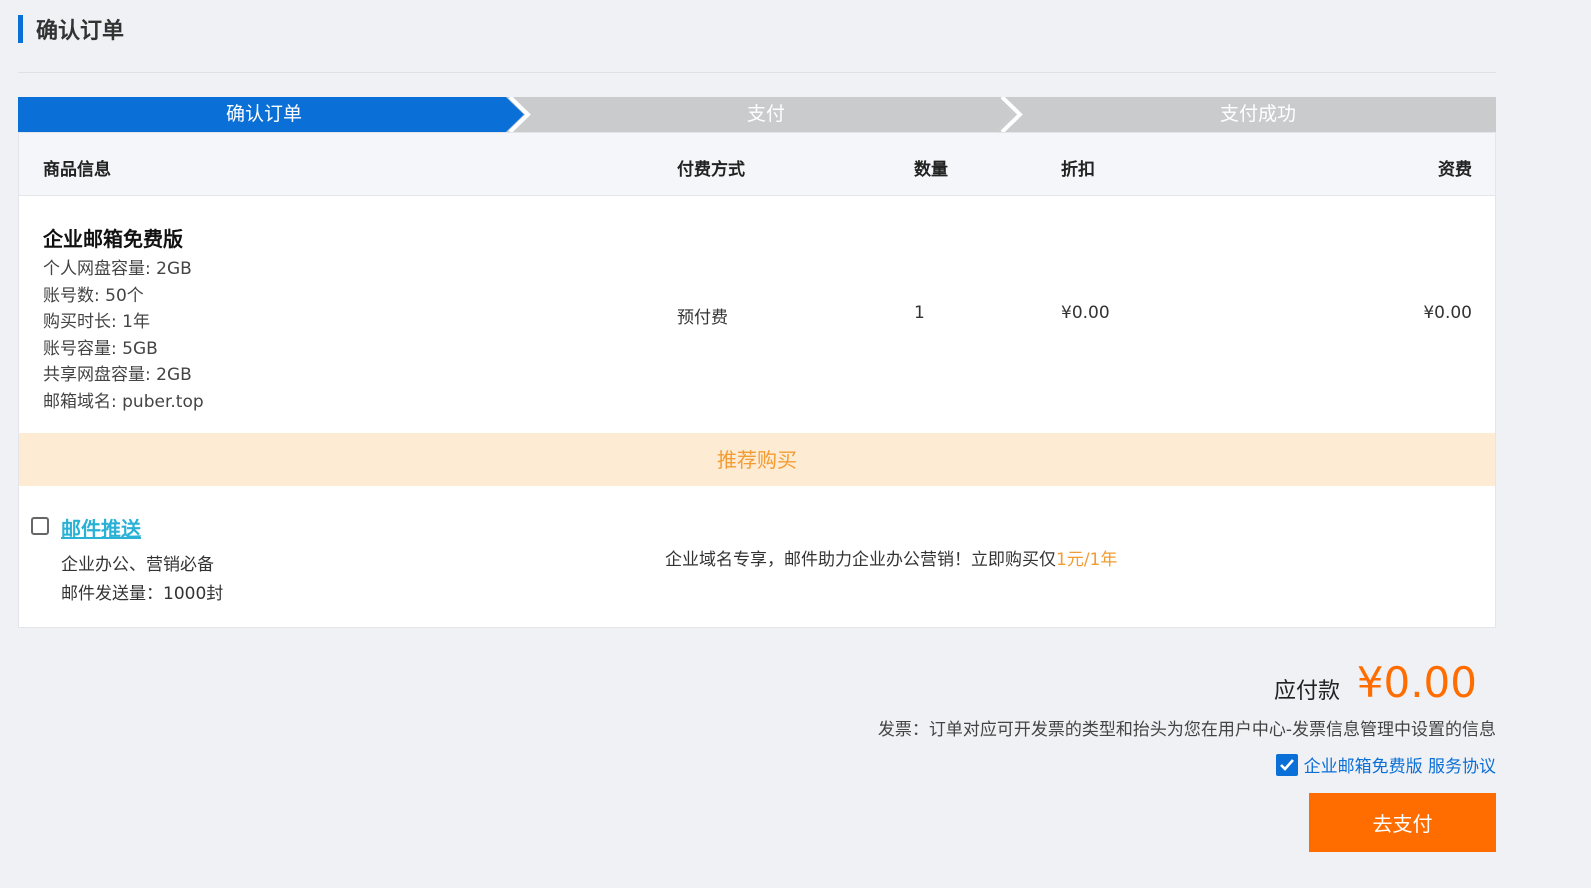  Describe the element at coordinates (100, 348) in the screenshot. I see `spec-item: 账号容量: 5GB` at that location.